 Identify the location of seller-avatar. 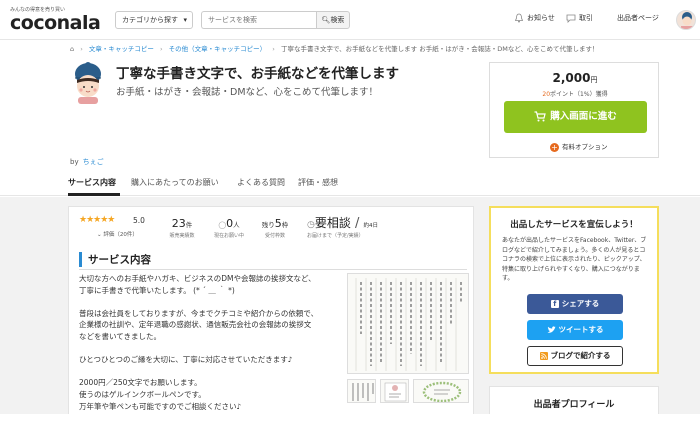
(88, 83).